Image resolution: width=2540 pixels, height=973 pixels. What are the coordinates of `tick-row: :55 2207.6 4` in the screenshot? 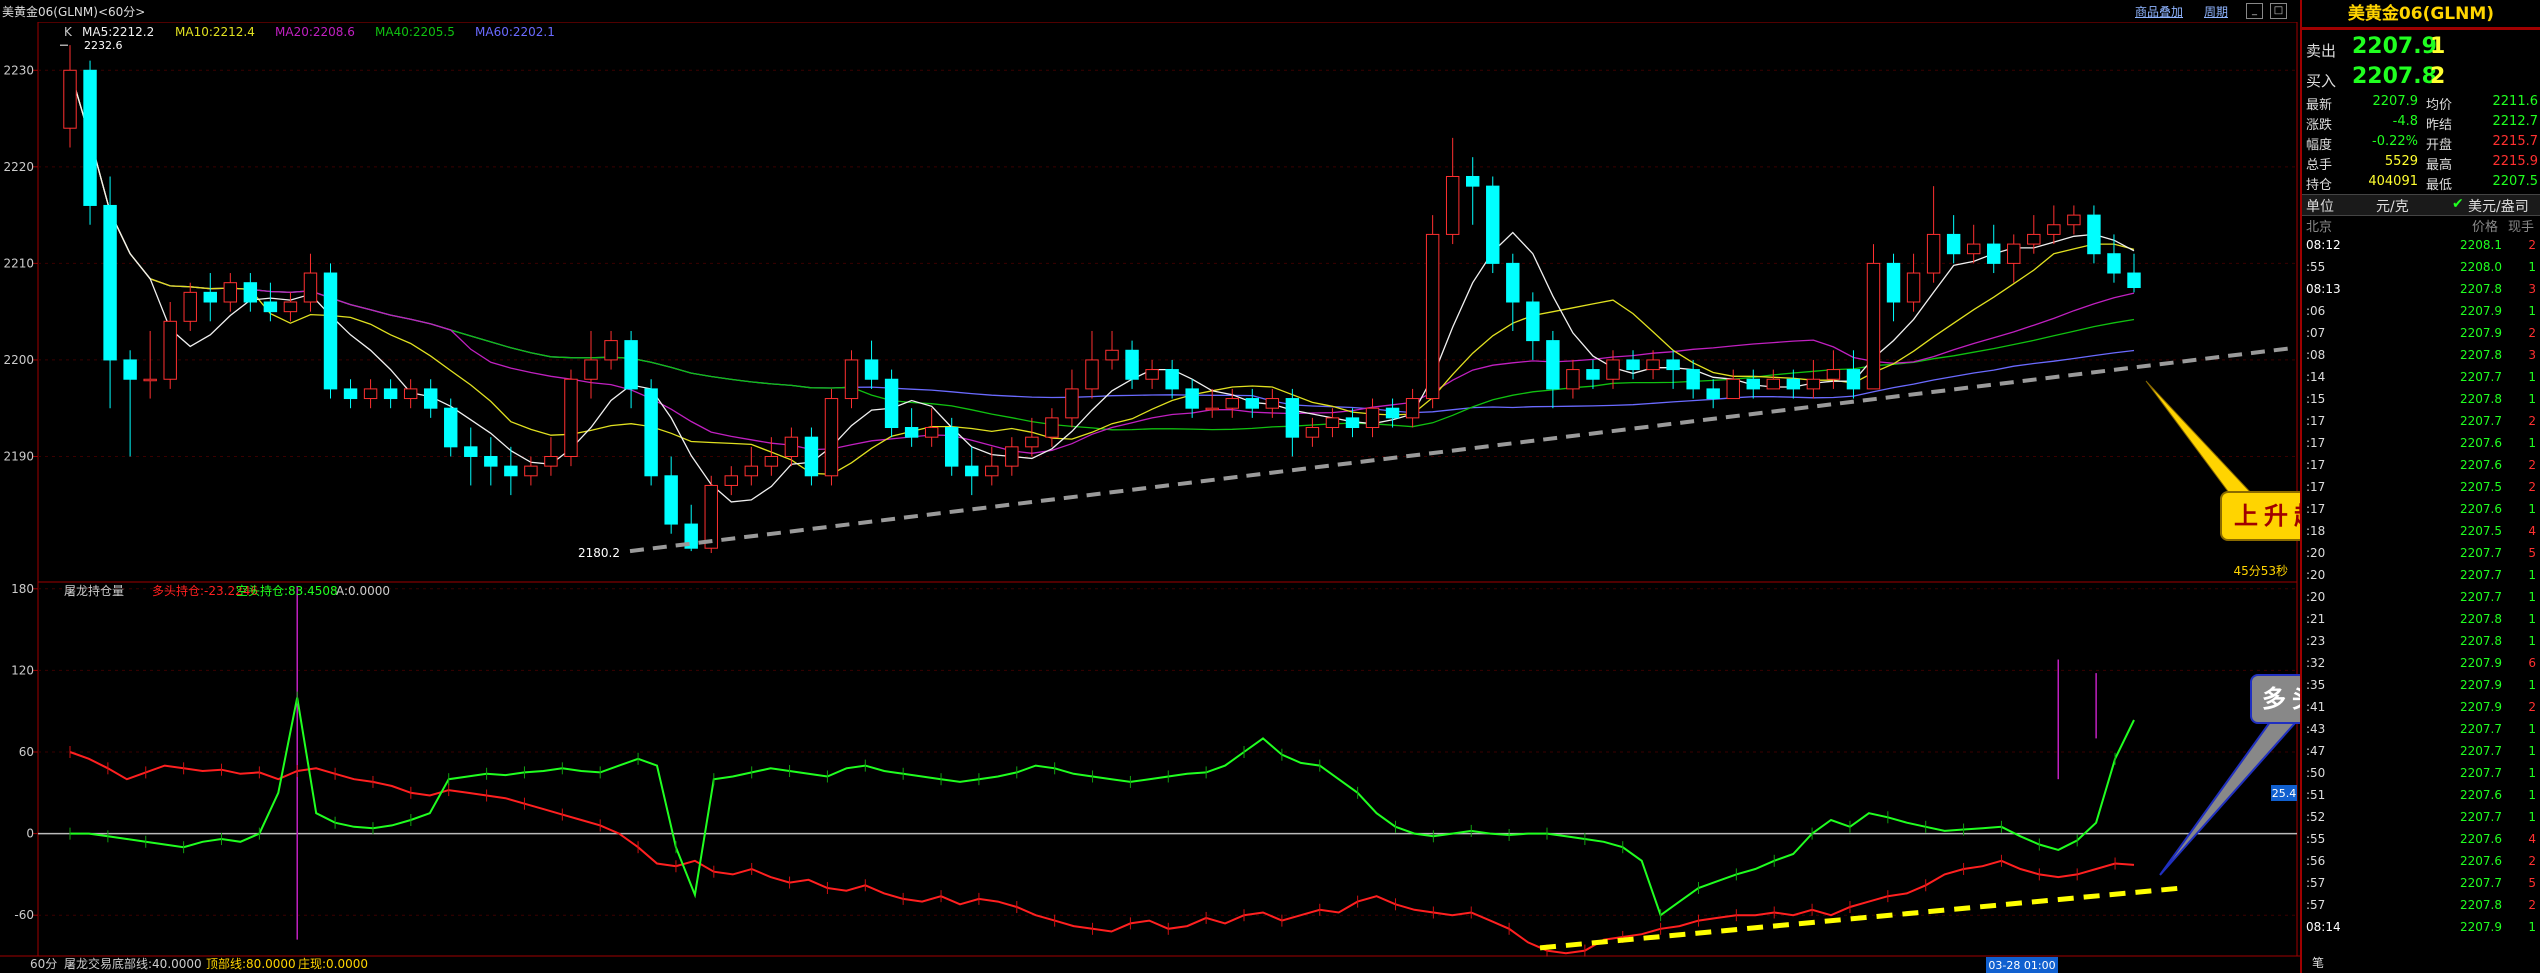 It's located at (2421, 839).